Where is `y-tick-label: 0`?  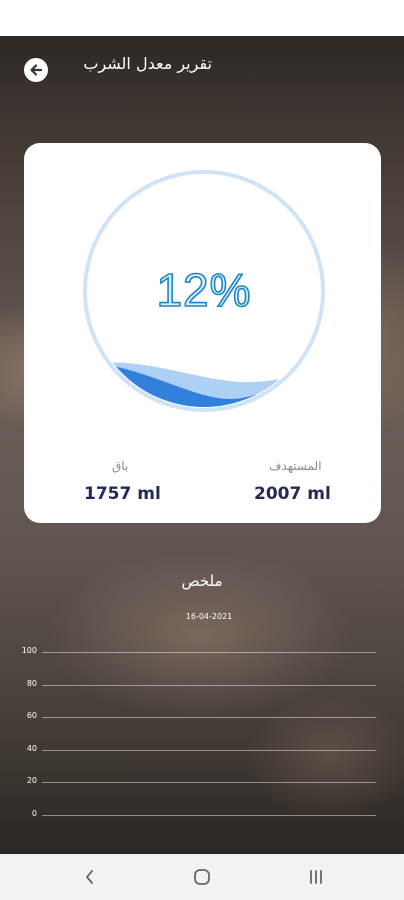
y-tick-label: 0 is located at coordinates (34, 813).